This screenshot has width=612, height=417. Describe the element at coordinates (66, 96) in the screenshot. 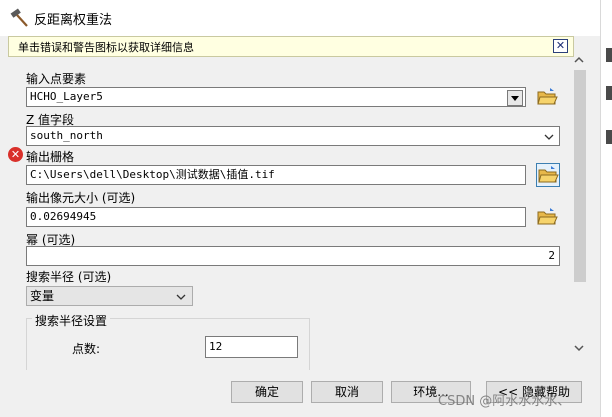

I see `input-points-value: HCHO_Layer5` at that location.